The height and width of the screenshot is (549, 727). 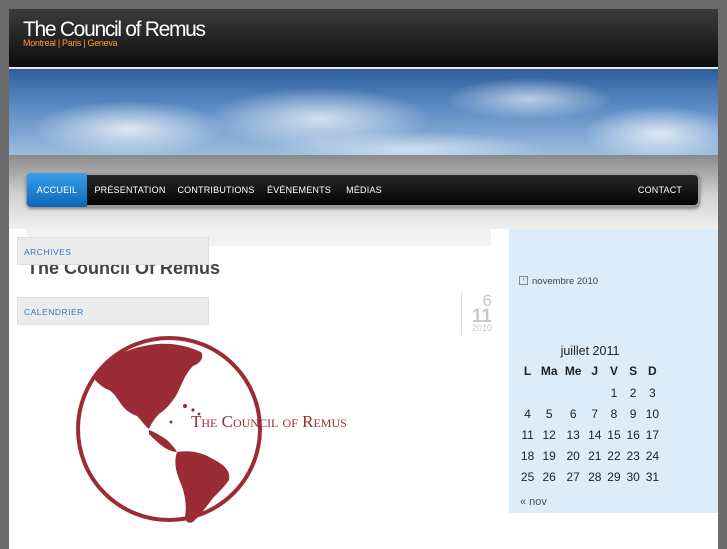 What do you see at coordinates (573, 455) in the screenshot?
I see `calendar-day: 20` at bounding box center [573, 455].